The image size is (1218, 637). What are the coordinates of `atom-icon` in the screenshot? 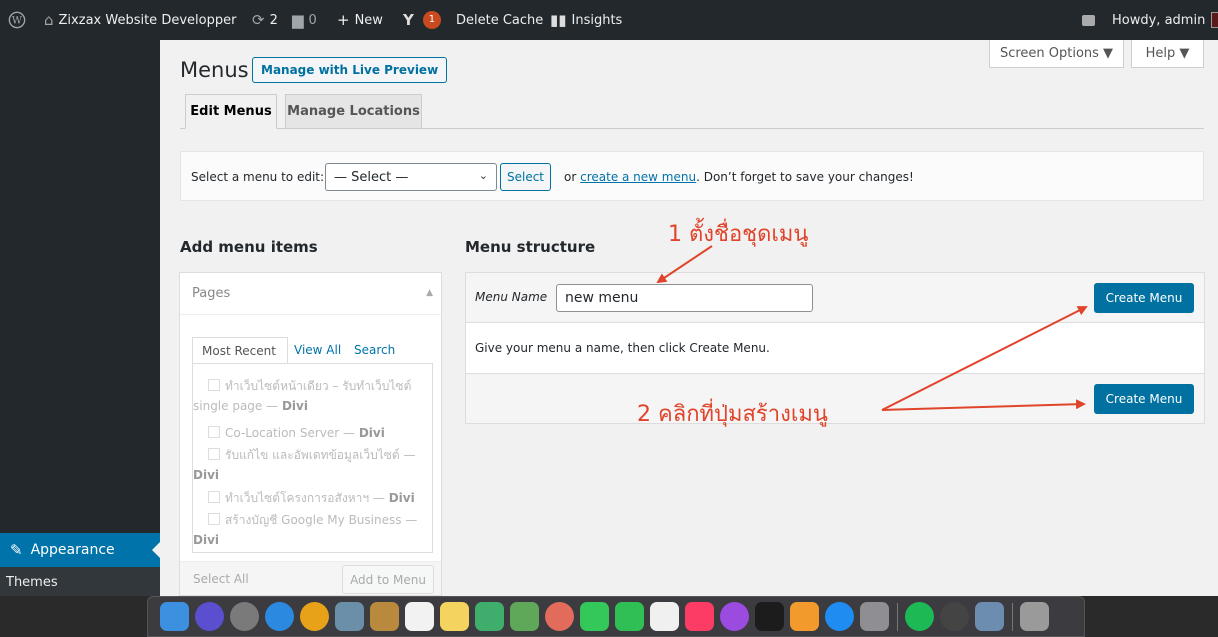 It's located at (489, 616).